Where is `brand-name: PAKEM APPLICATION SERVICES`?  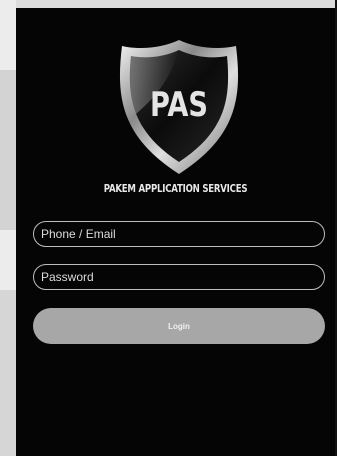 brand-name: PAKEM APPLICATION SERVICES is located at coordinates (175, 188).